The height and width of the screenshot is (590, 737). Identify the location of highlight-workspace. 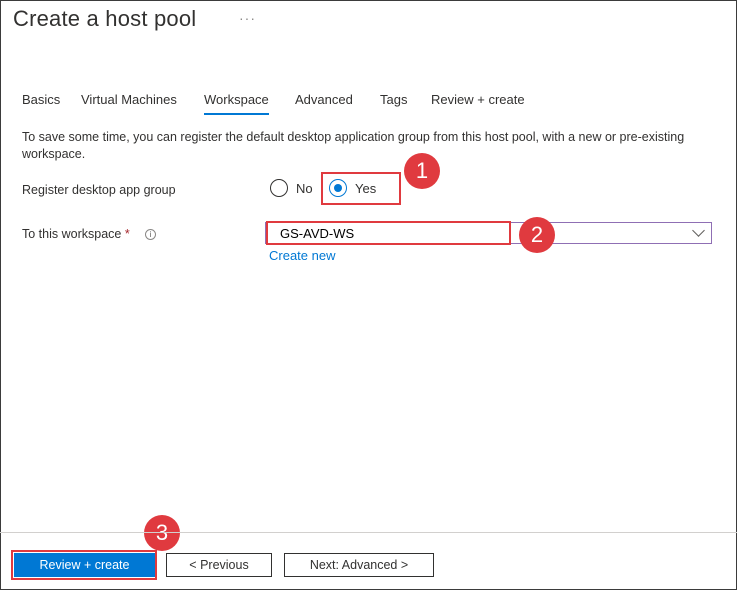
(388, 233).